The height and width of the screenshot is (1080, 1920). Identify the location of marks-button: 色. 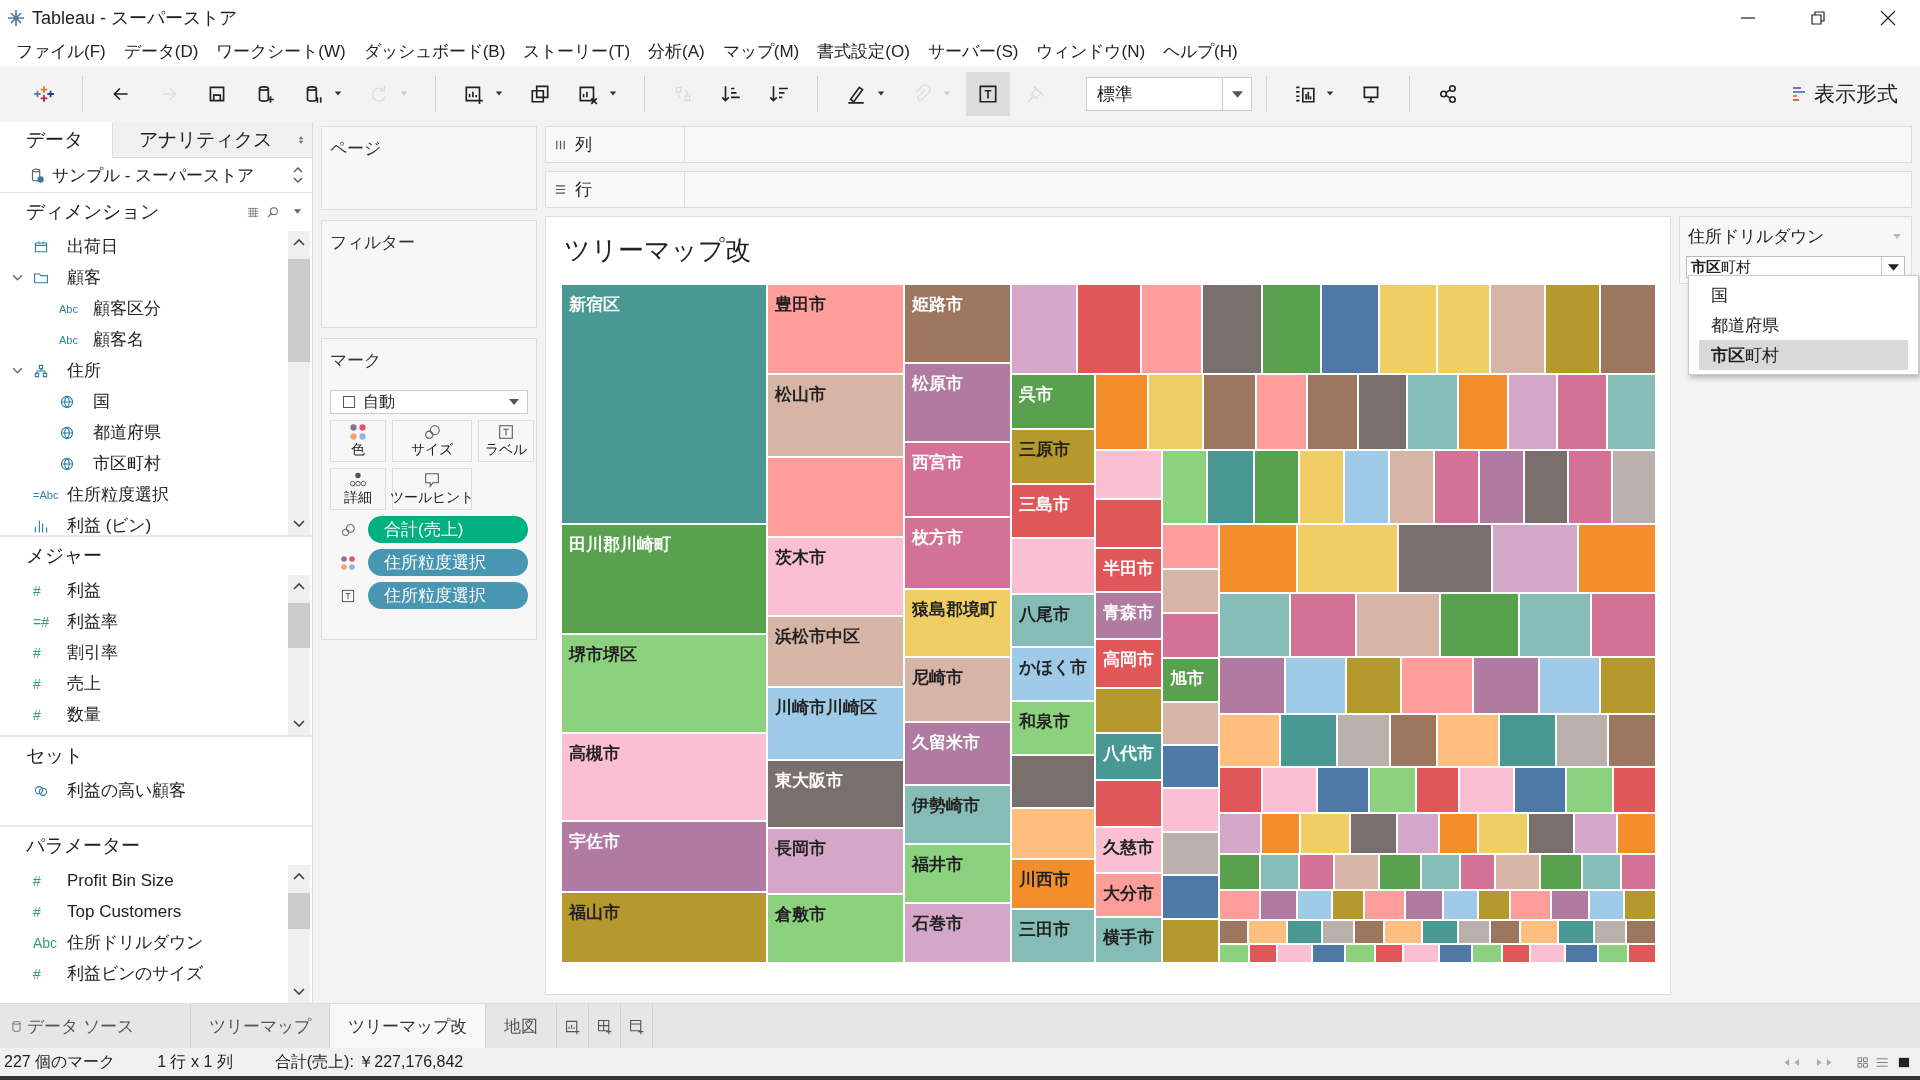
(358, 441).